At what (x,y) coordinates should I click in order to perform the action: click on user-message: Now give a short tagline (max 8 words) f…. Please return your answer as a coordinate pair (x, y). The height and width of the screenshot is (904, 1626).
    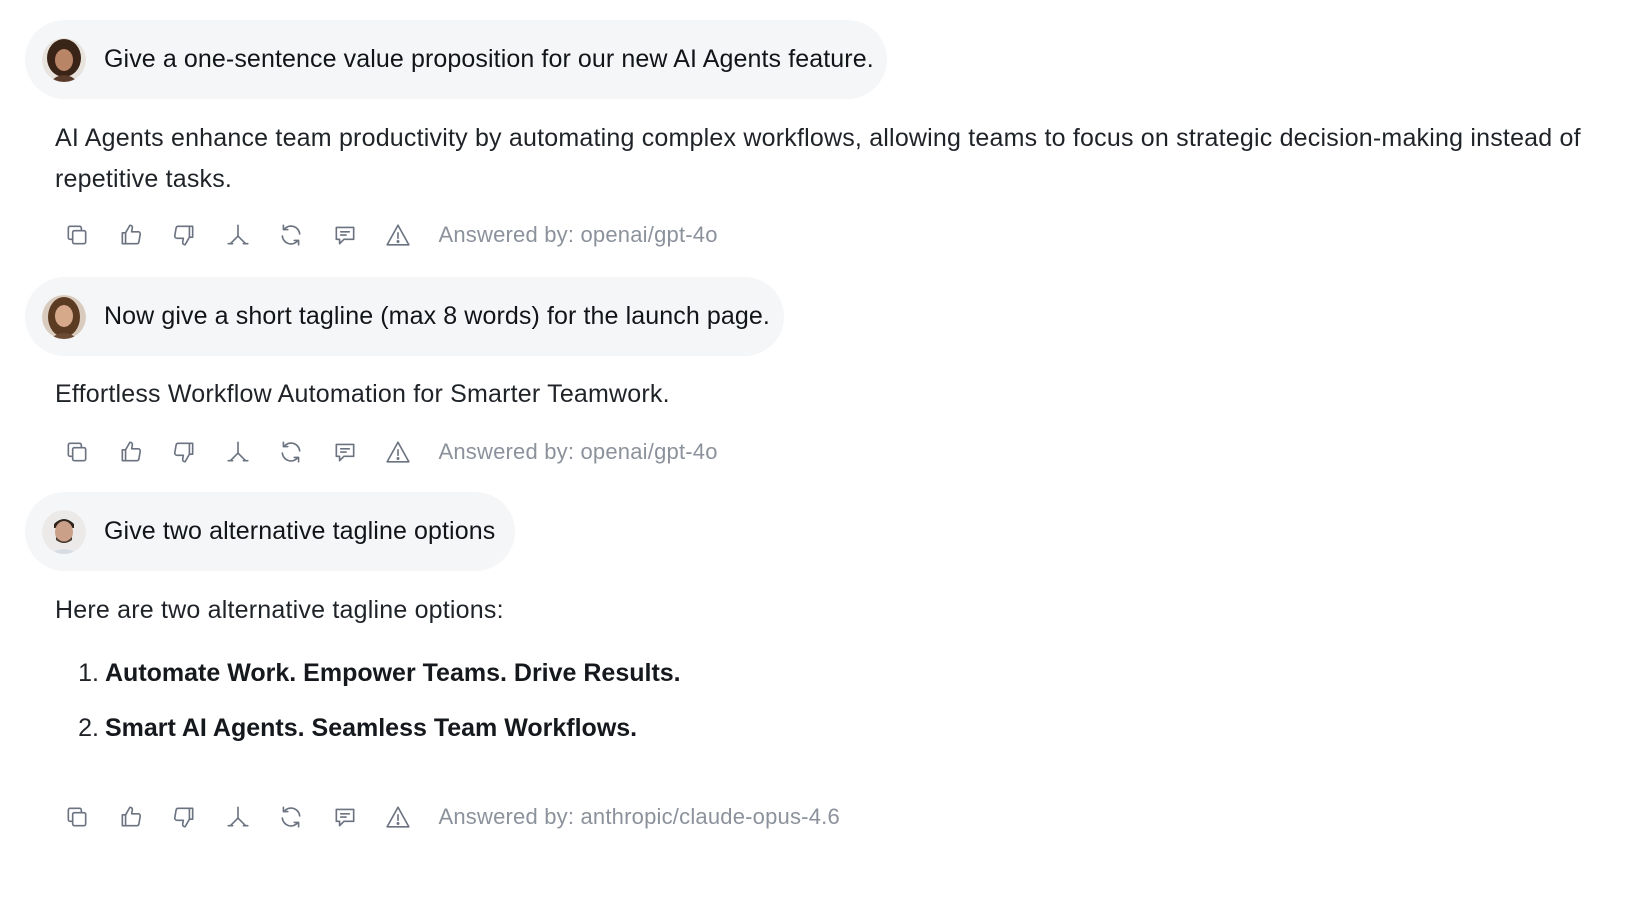
    Looking at the image, I should click on (404, 316).